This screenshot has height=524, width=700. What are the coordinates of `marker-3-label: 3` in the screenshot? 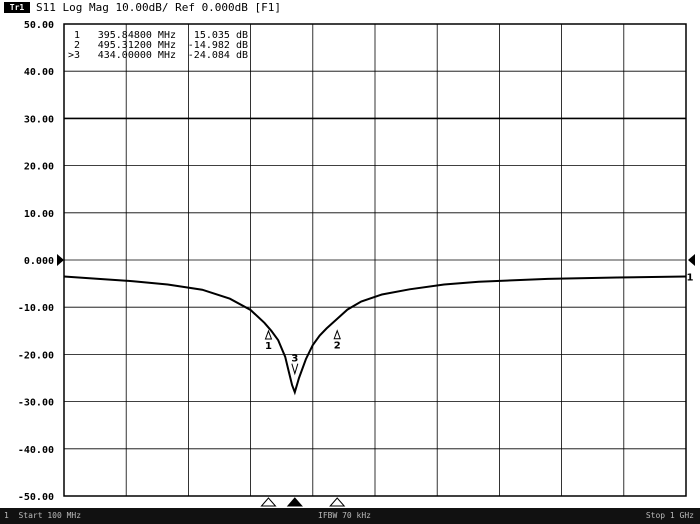 It's located at (294, 359).